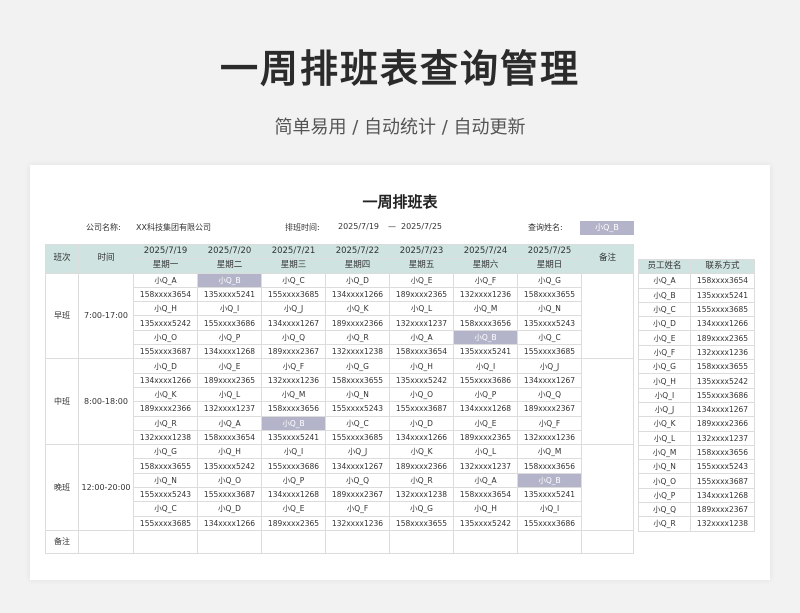 This screenshot has height=613, width=800. Describe the element at coordinates (722, 409) in the screenshot. I see `employee-contact: 134xxxx1267` at that location.